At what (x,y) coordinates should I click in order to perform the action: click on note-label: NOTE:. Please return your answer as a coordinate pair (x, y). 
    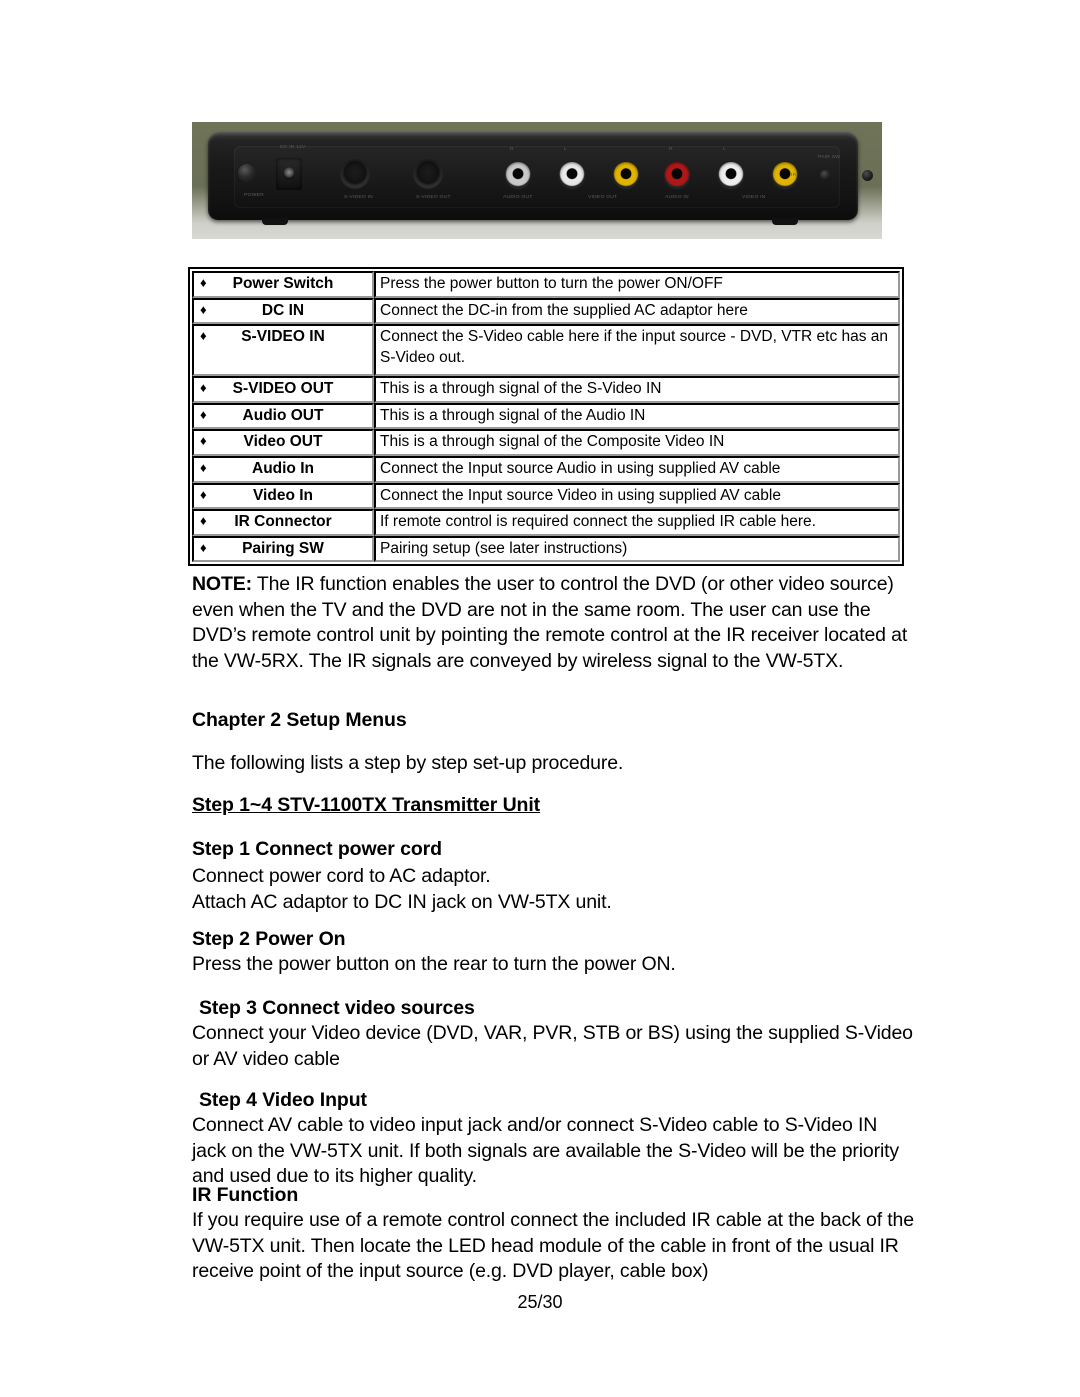
    Looking at the image, I should click on (222, 584).